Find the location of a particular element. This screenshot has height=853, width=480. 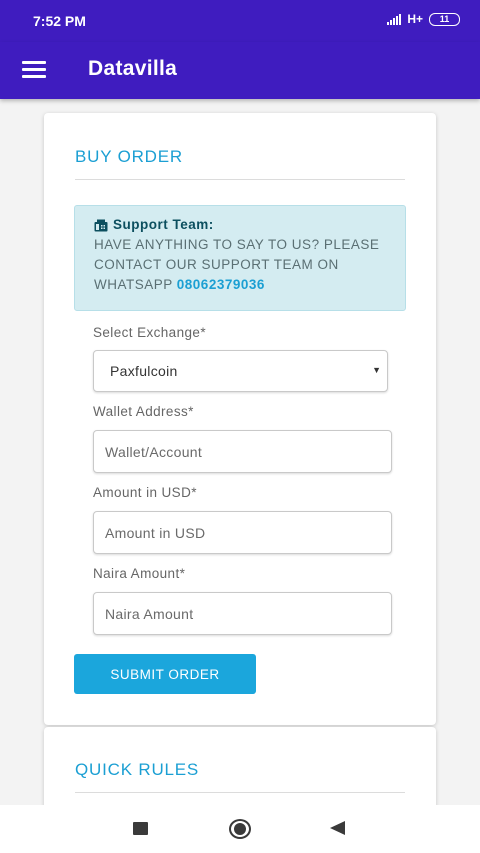

exchange-select: Paxfulcoin ▼ is located at coordinates (240, 371).